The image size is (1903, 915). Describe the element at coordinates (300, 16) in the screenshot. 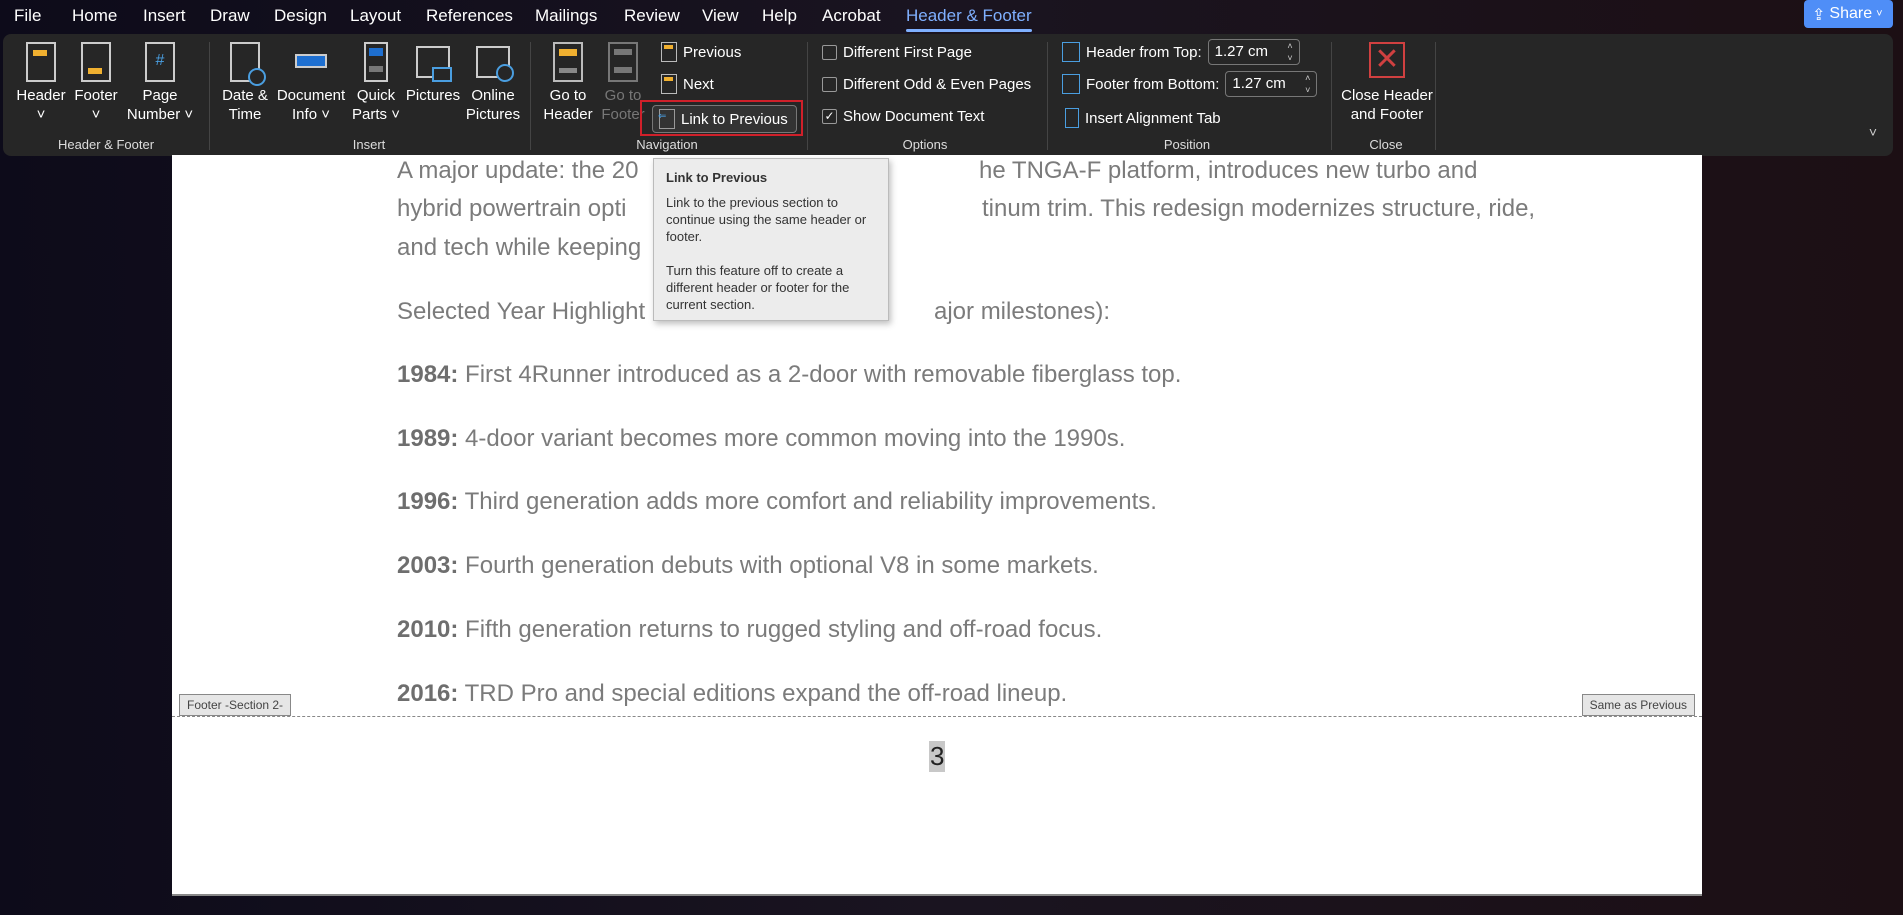

I see `tab-design: Design` at that location.